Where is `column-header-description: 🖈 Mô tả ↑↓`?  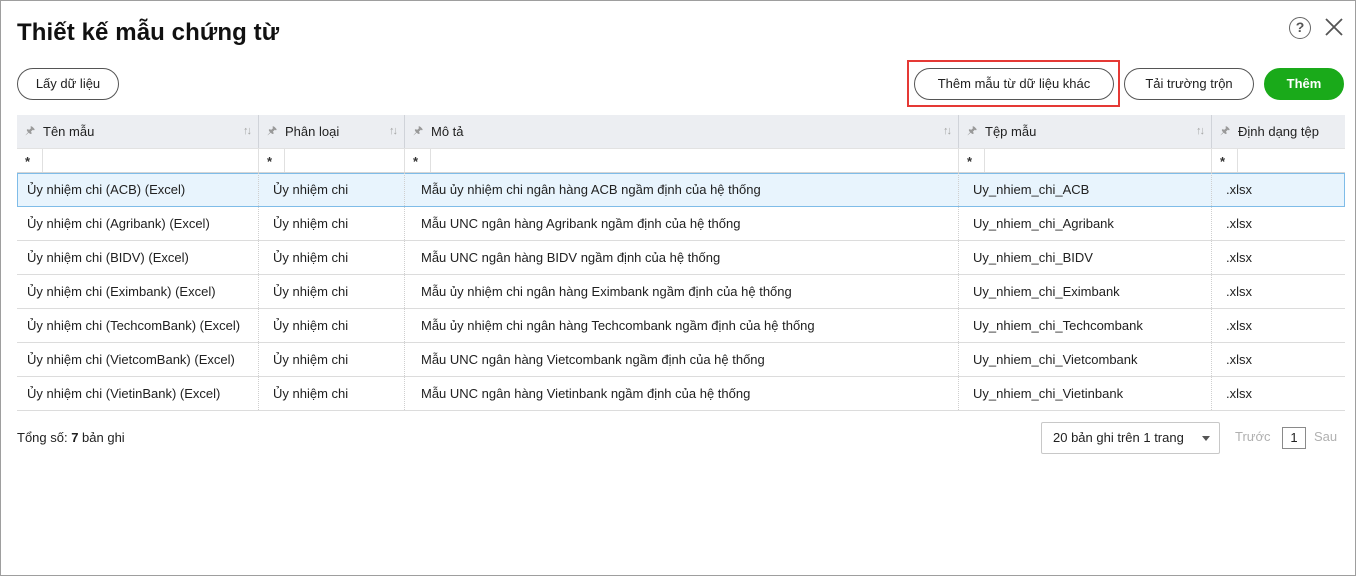 column-header-description: 🖈 Mô tả ↑↓ is located at coordinates (682, 131).